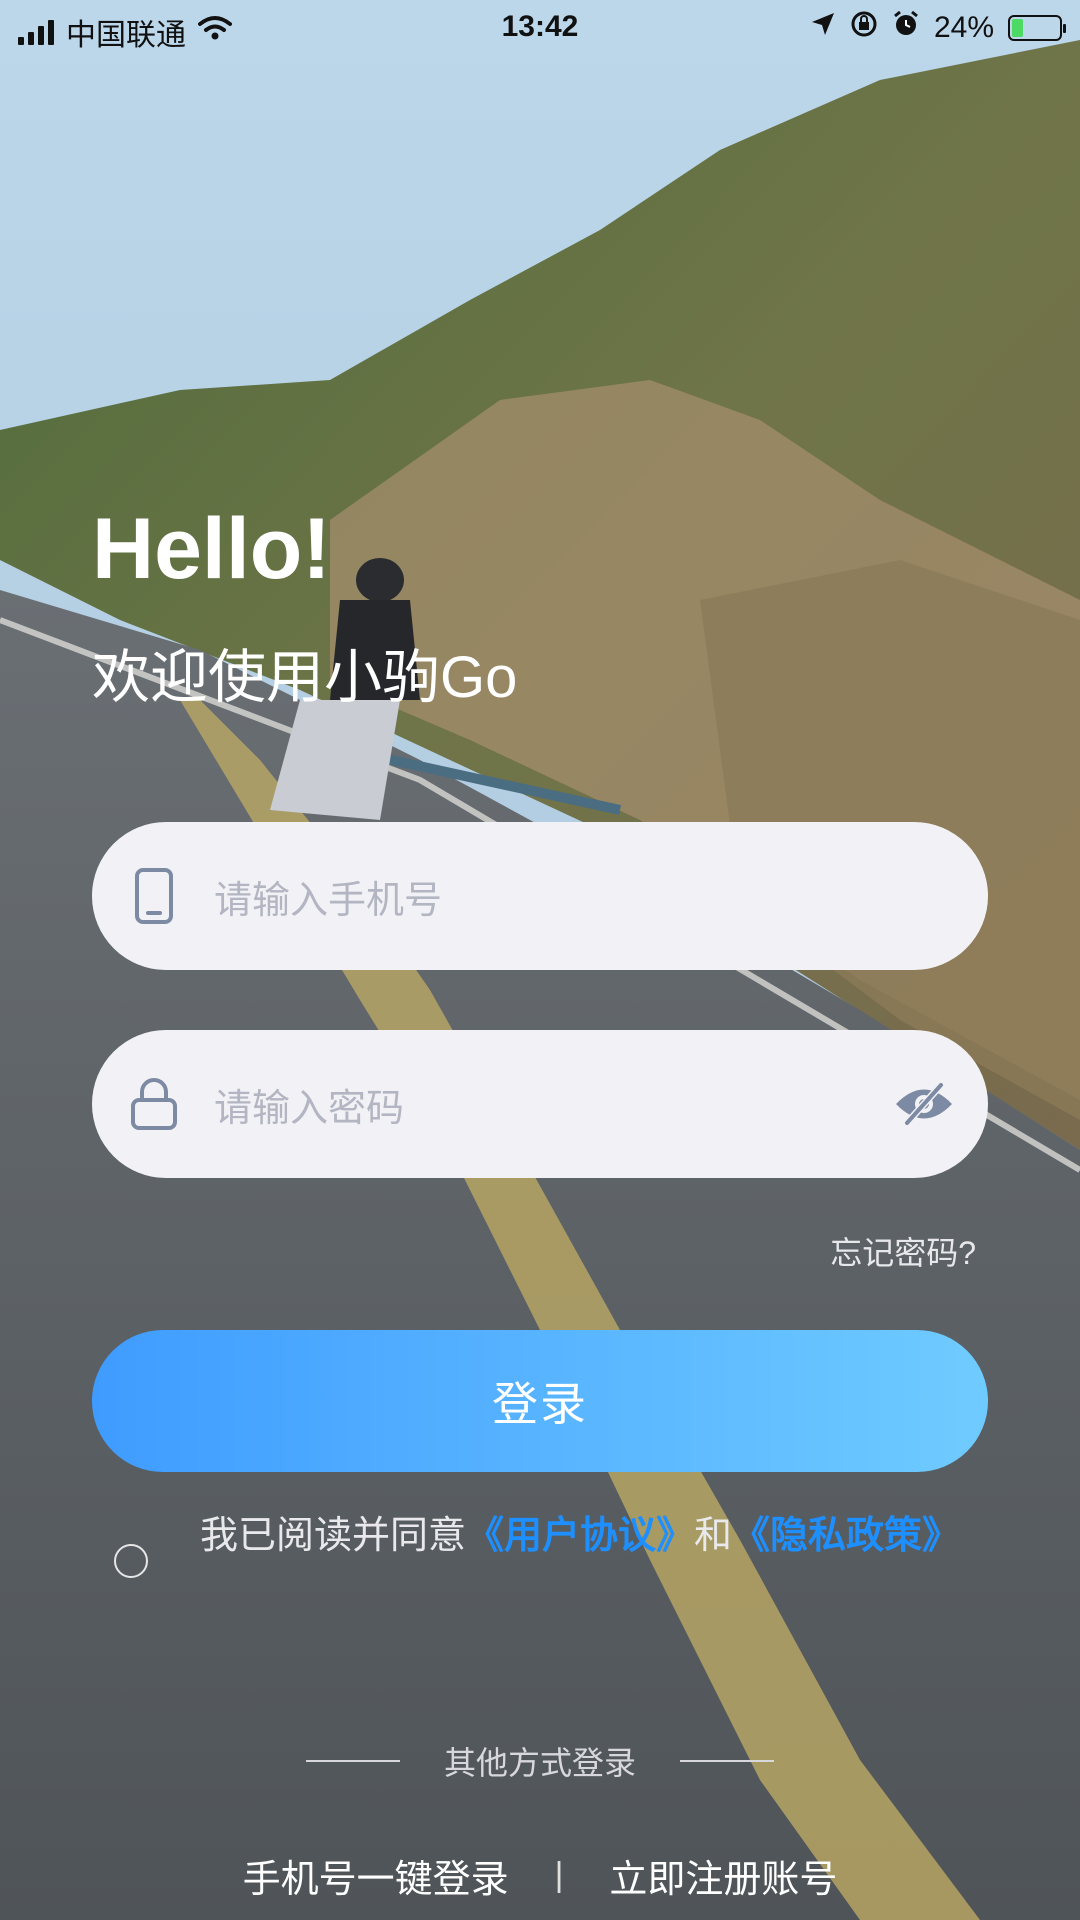 The width and height of the screenshot is (1080, 1920). I want to click on other-login-label: 其他方式登录, so click(539, 1763).